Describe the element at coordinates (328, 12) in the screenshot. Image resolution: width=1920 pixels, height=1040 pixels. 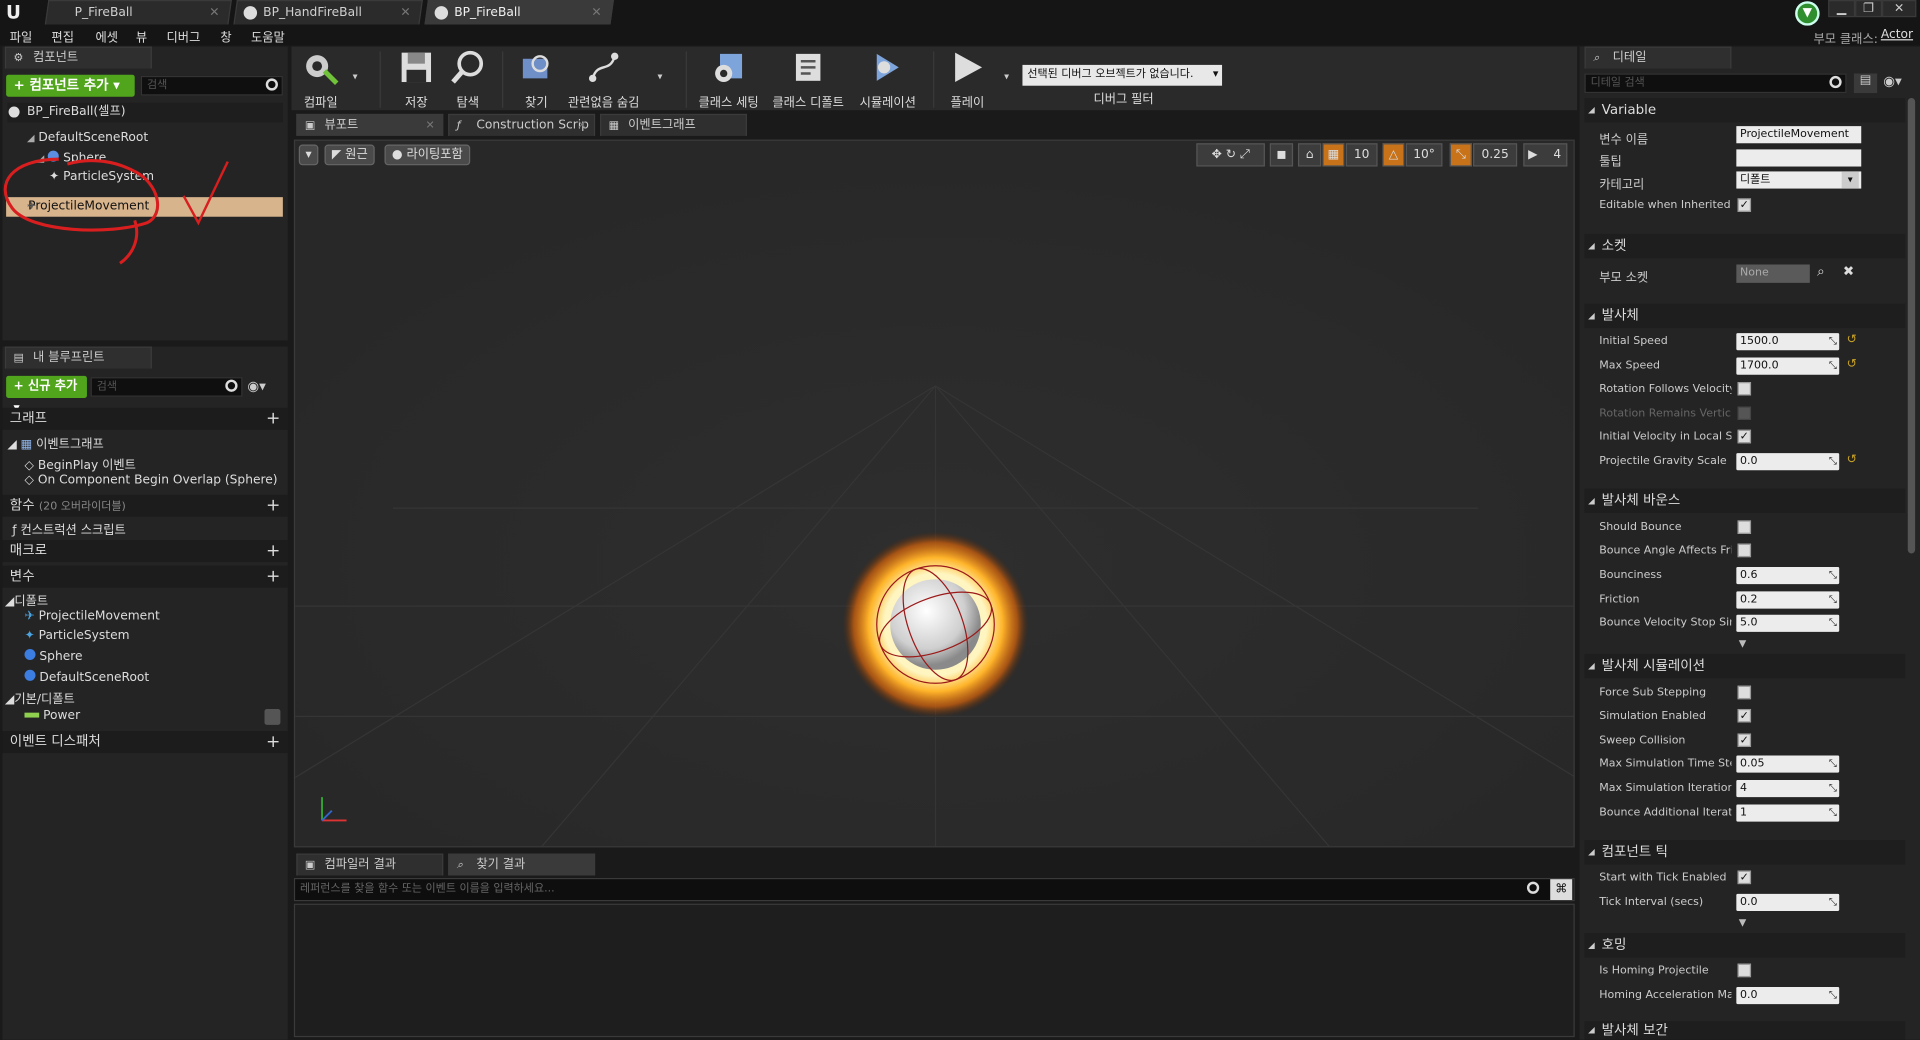
I see `doc-tab-bp-handfireball: BP_HandFireBall ✕` at that location.